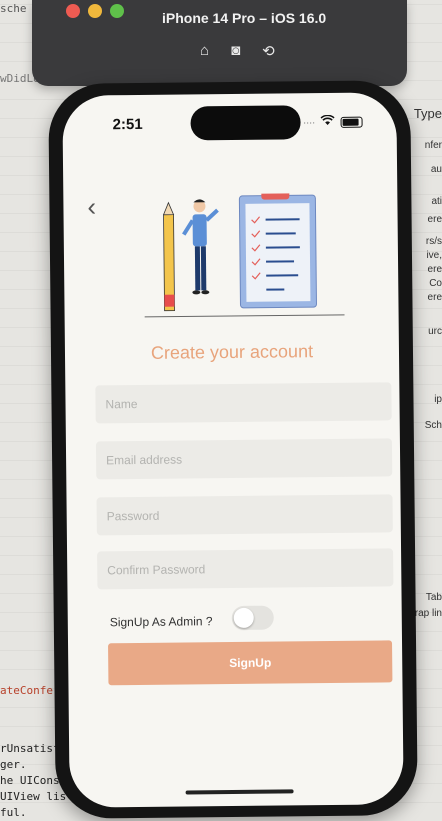  Describe the element at coordinates (436, 169) in the screenshot. I see `inspector-fragment: au` at that location.